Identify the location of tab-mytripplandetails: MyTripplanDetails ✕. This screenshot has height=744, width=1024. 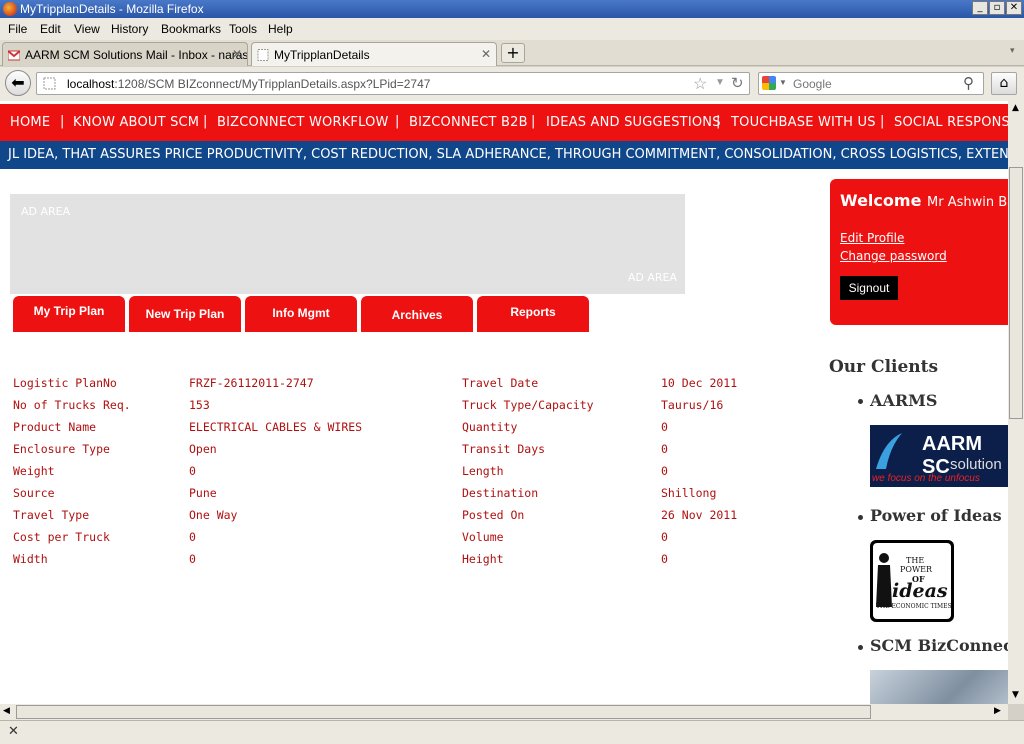
(374, 54).